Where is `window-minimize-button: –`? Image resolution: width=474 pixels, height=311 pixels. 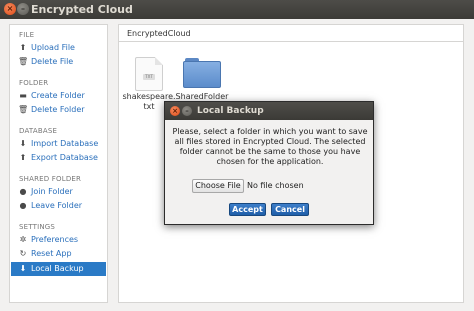
window-minimize-button: – is located at coordinates (23, 9).